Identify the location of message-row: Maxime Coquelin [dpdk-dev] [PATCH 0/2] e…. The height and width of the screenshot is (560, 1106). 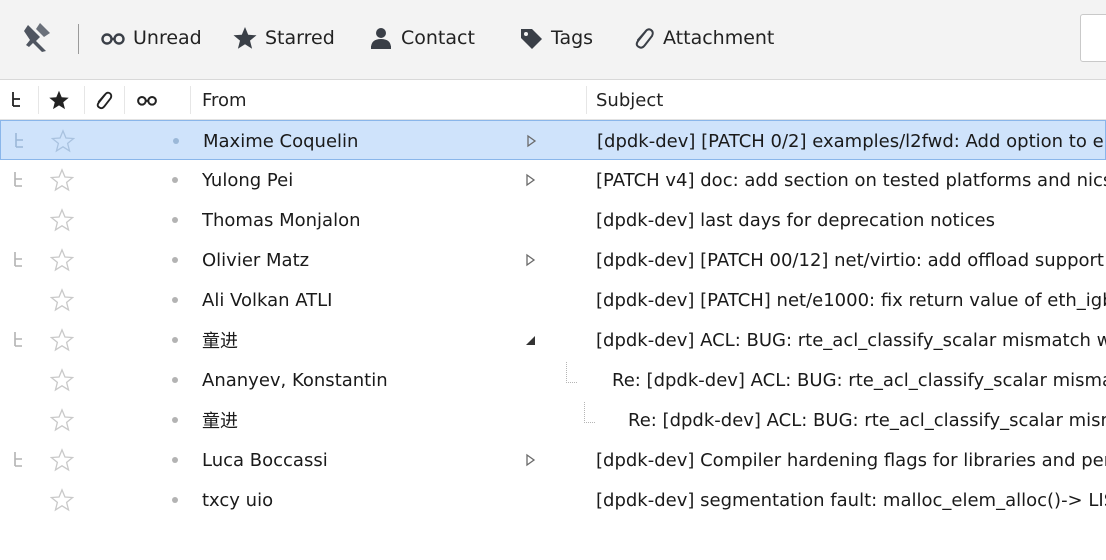
(553, 140).